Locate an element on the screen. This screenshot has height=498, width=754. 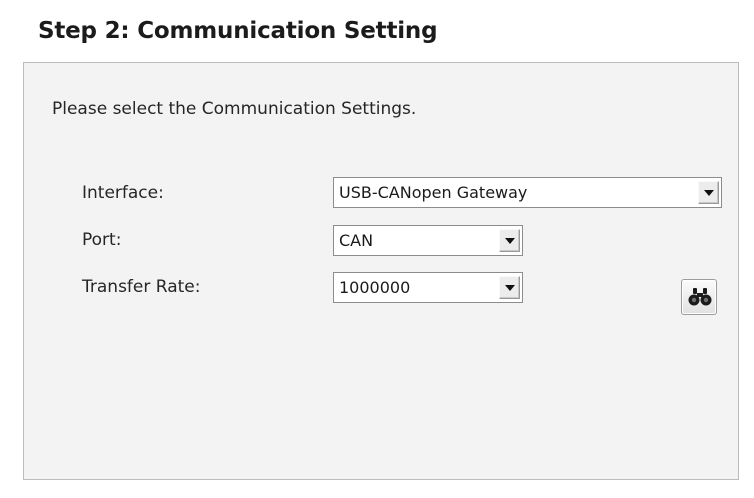
interface-dropdown-button is located at coordinates (708, 192).